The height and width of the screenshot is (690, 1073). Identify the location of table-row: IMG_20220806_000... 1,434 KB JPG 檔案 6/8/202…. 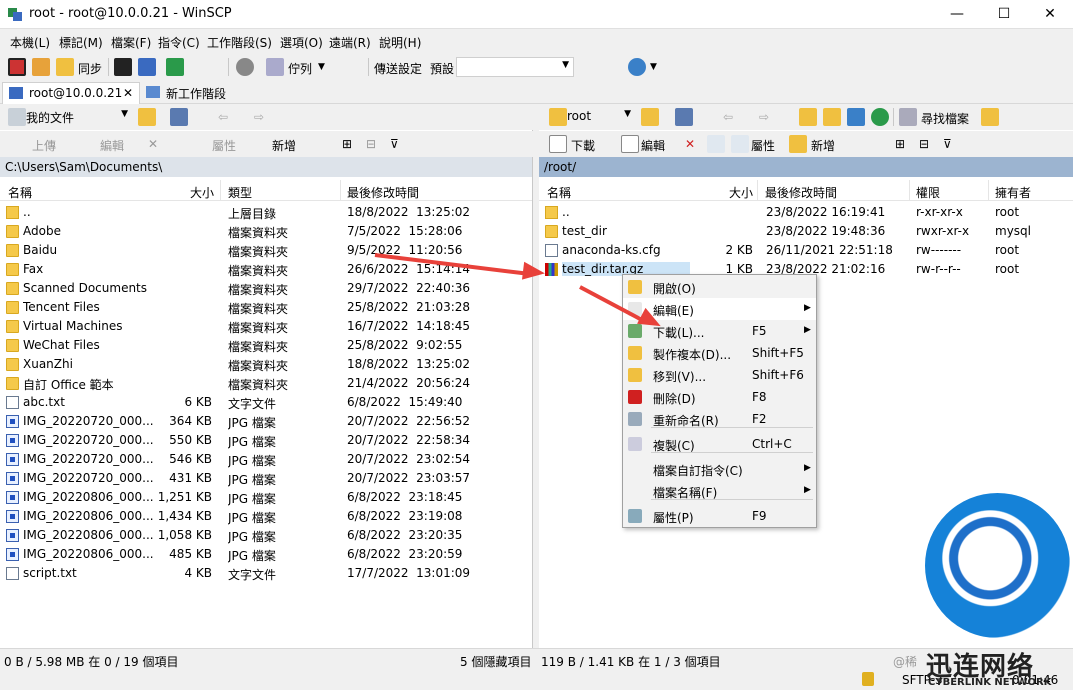
(266, 516).